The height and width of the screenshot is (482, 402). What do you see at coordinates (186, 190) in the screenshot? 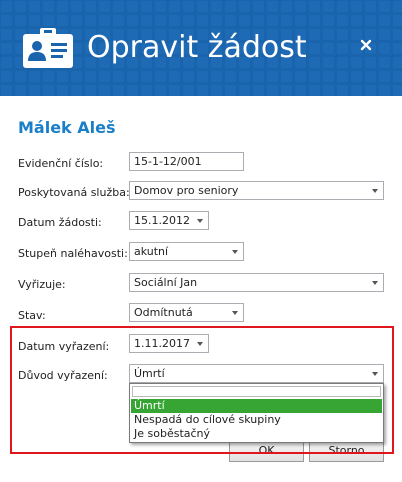
I see `poskytovana-sluzba-value: Domov pro seniory` at bounding box center [186, 190].